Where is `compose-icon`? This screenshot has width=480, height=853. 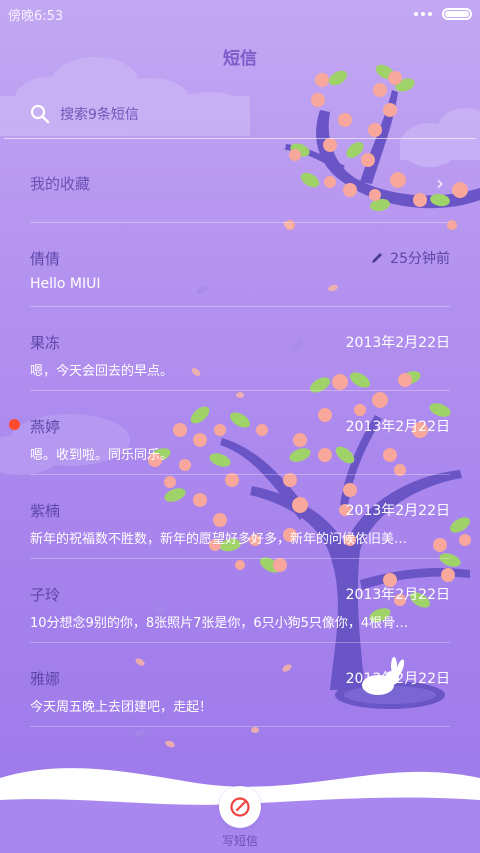
compose-icon is located at coordinates (240, 807).